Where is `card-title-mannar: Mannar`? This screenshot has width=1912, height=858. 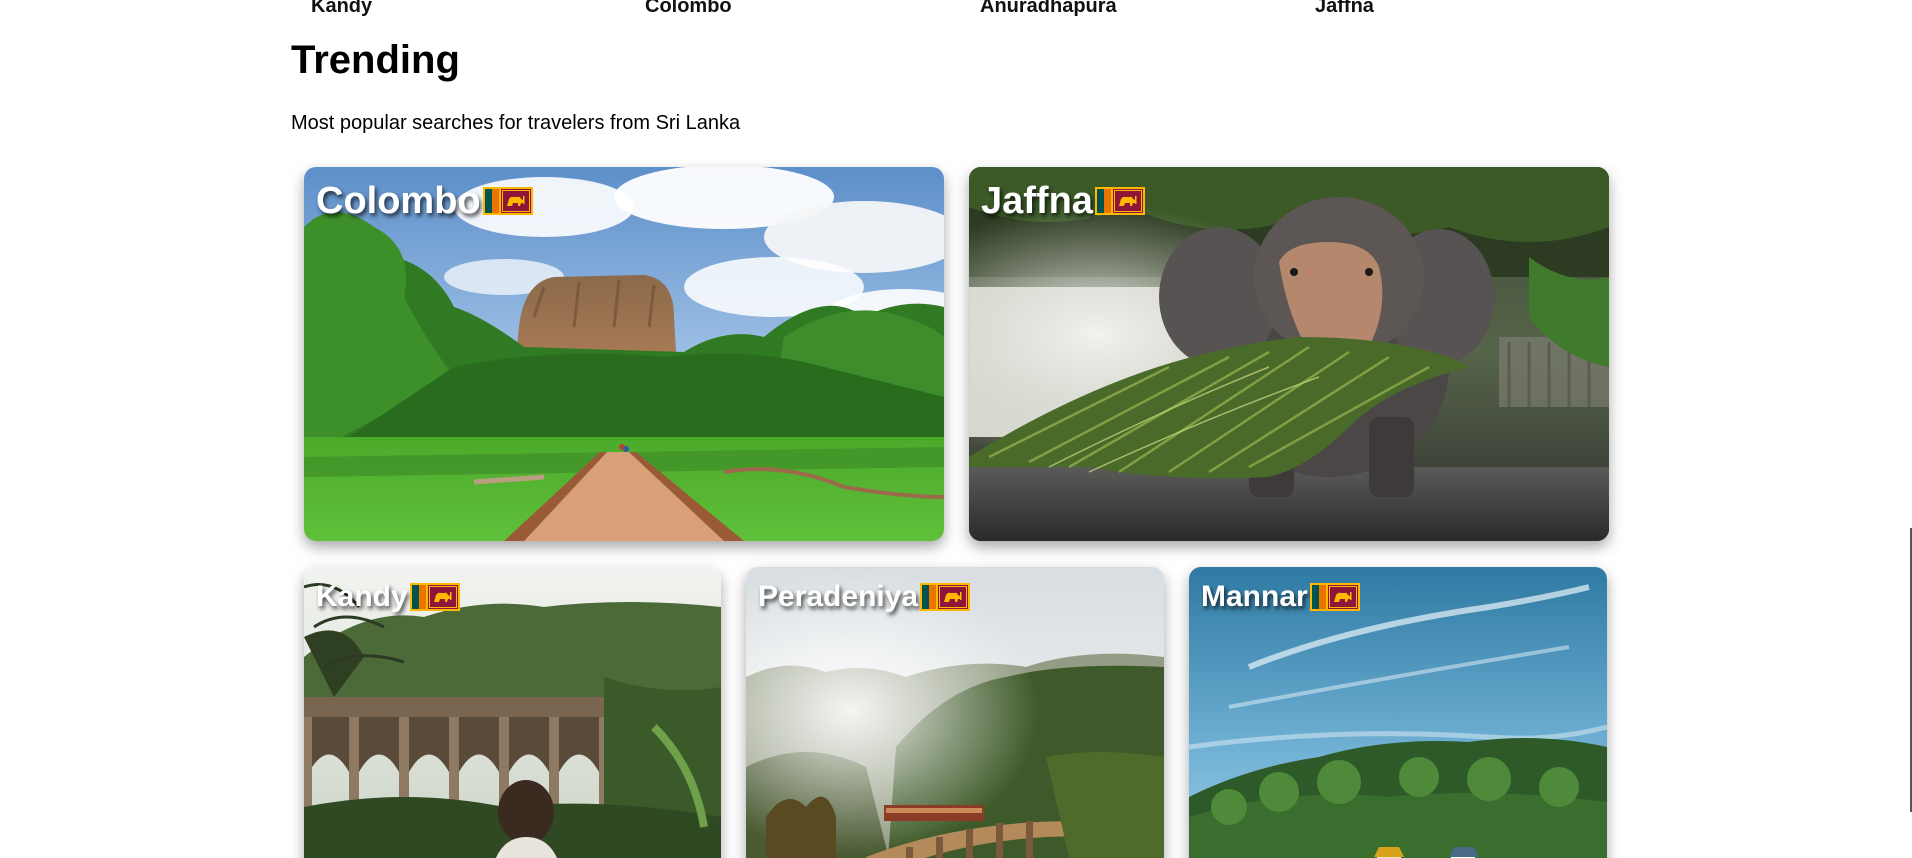 card-title-mannar: Mannar is located at coordinates (1280, 597).